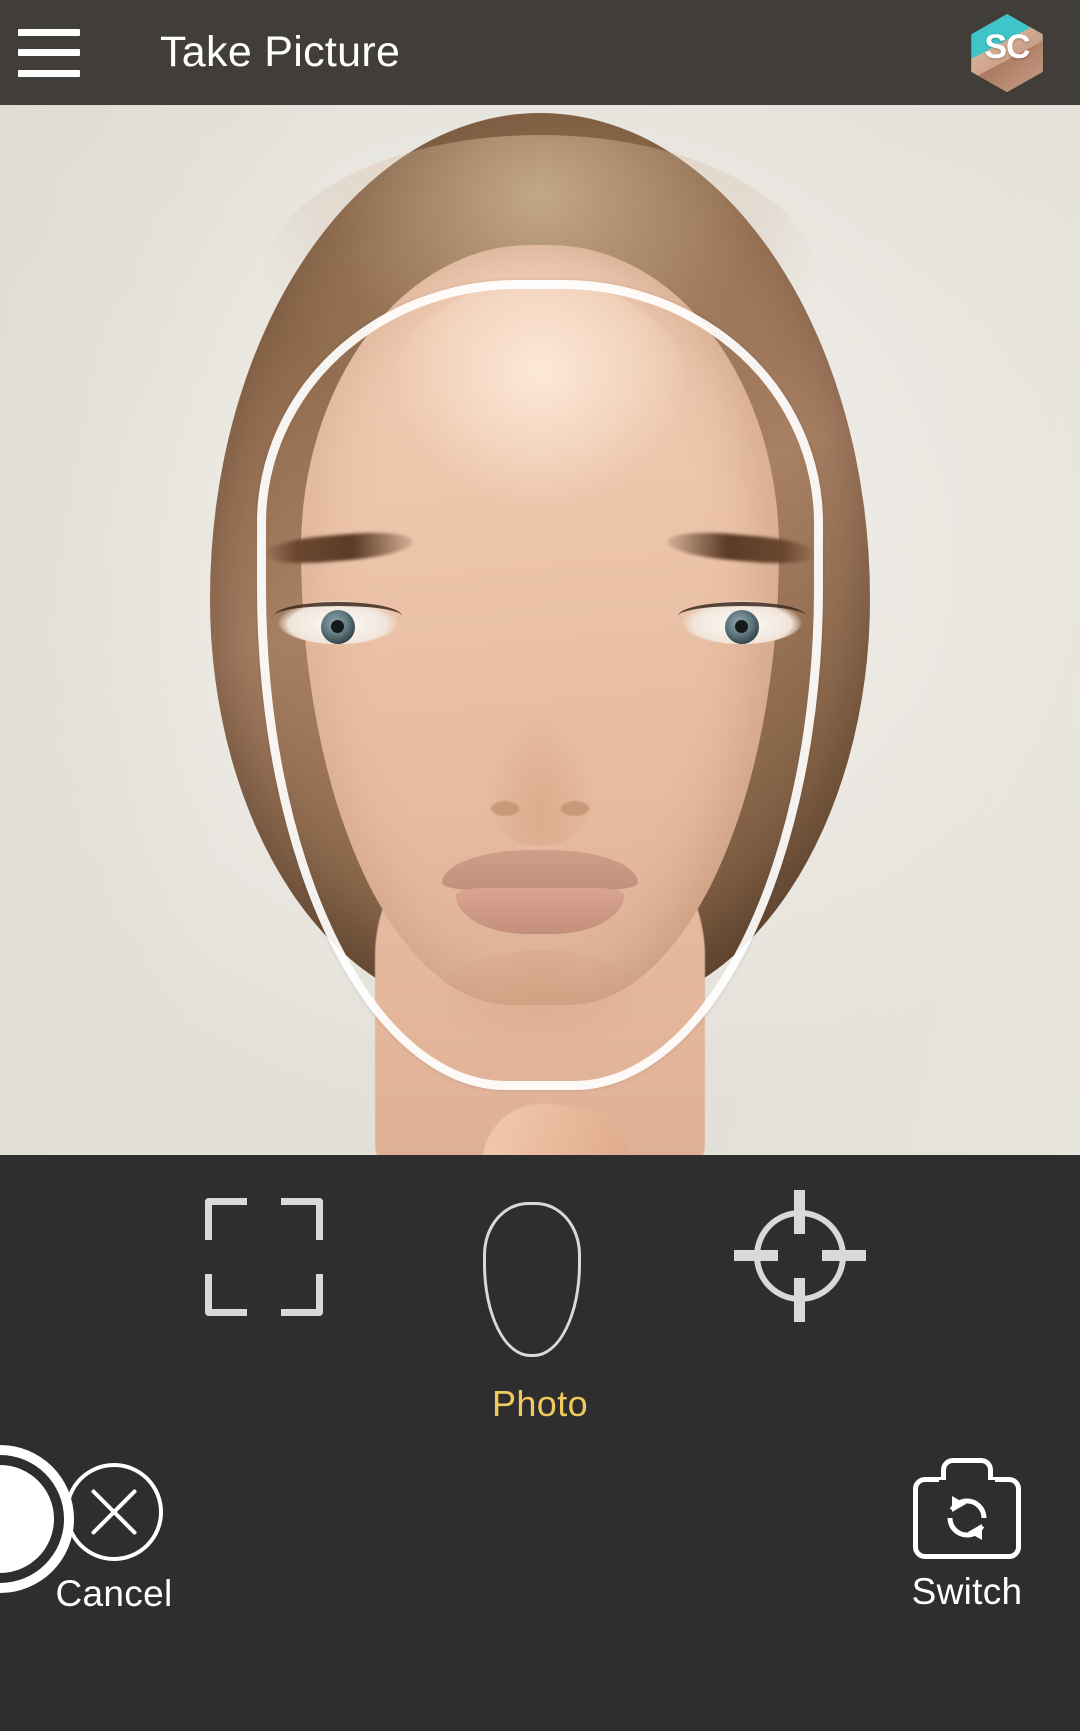 This screenshot has height=1731, width=1080. I want to click on crop-frame-icon, so click(264, 1257).